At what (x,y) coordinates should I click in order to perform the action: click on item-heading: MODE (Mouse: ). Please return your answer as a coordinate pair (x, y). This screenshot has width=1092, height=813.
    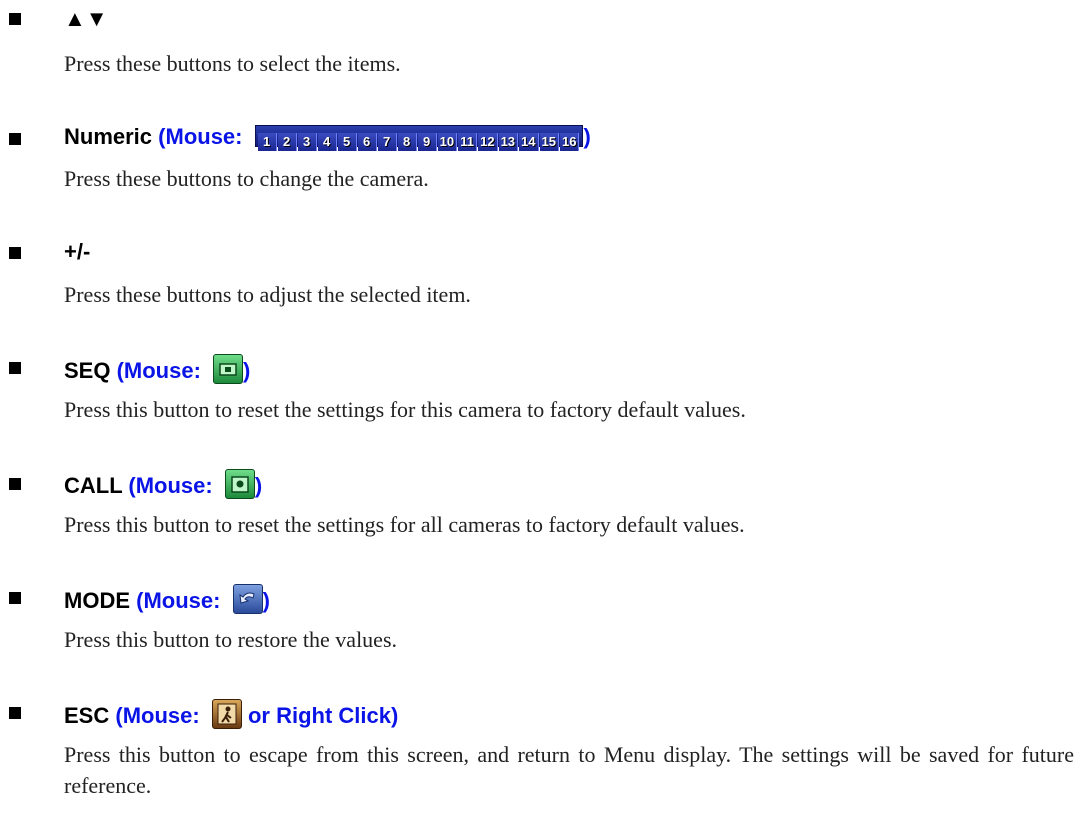
    Looking at the image, I should click on (167, 599).